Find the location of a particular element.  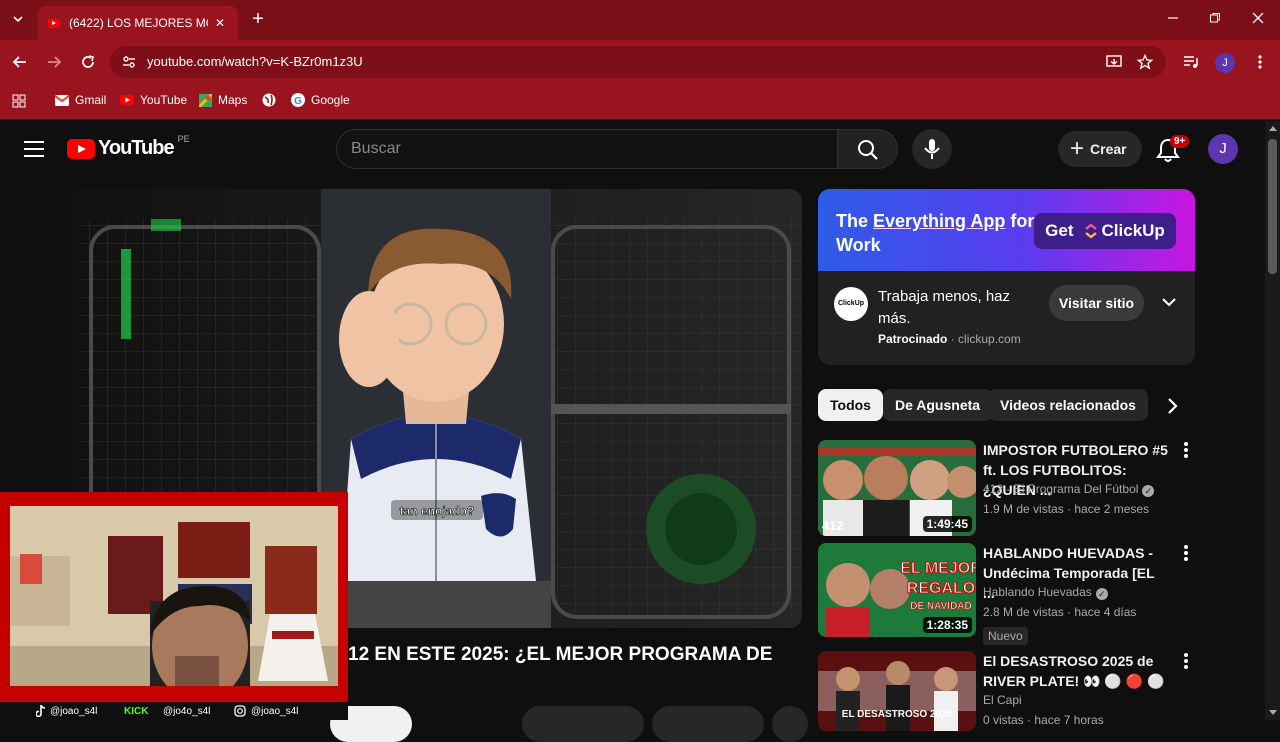

globe-icon is located at coordinates (269, 100).